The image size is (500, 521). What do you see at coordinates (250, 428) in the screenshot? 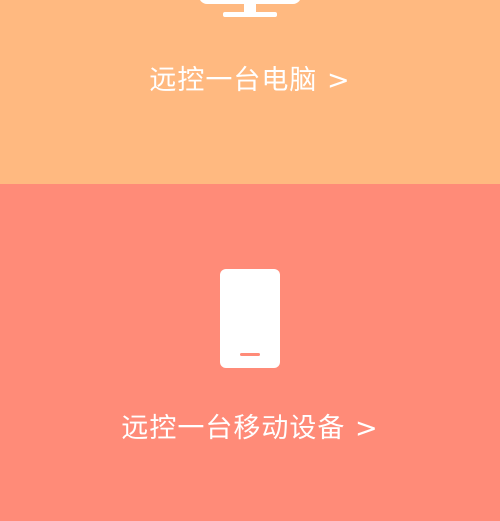
I see `remote-mobile-label: 远控一台移动设备 >` at bounding box center [250, 428].